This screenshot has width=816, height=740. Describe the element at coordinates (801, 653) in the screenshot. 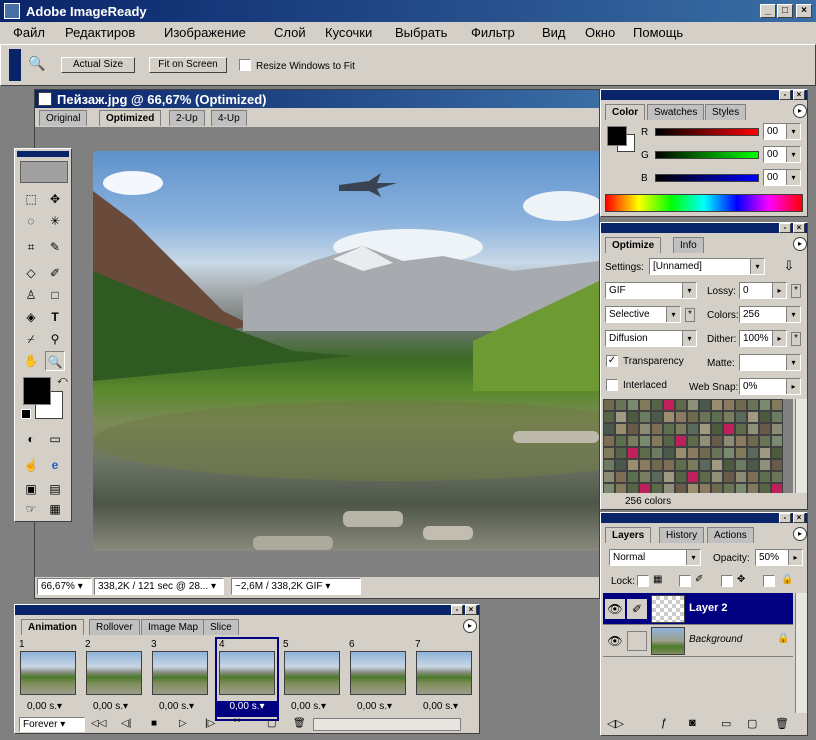

I see `layers-scrollbar` at that location.